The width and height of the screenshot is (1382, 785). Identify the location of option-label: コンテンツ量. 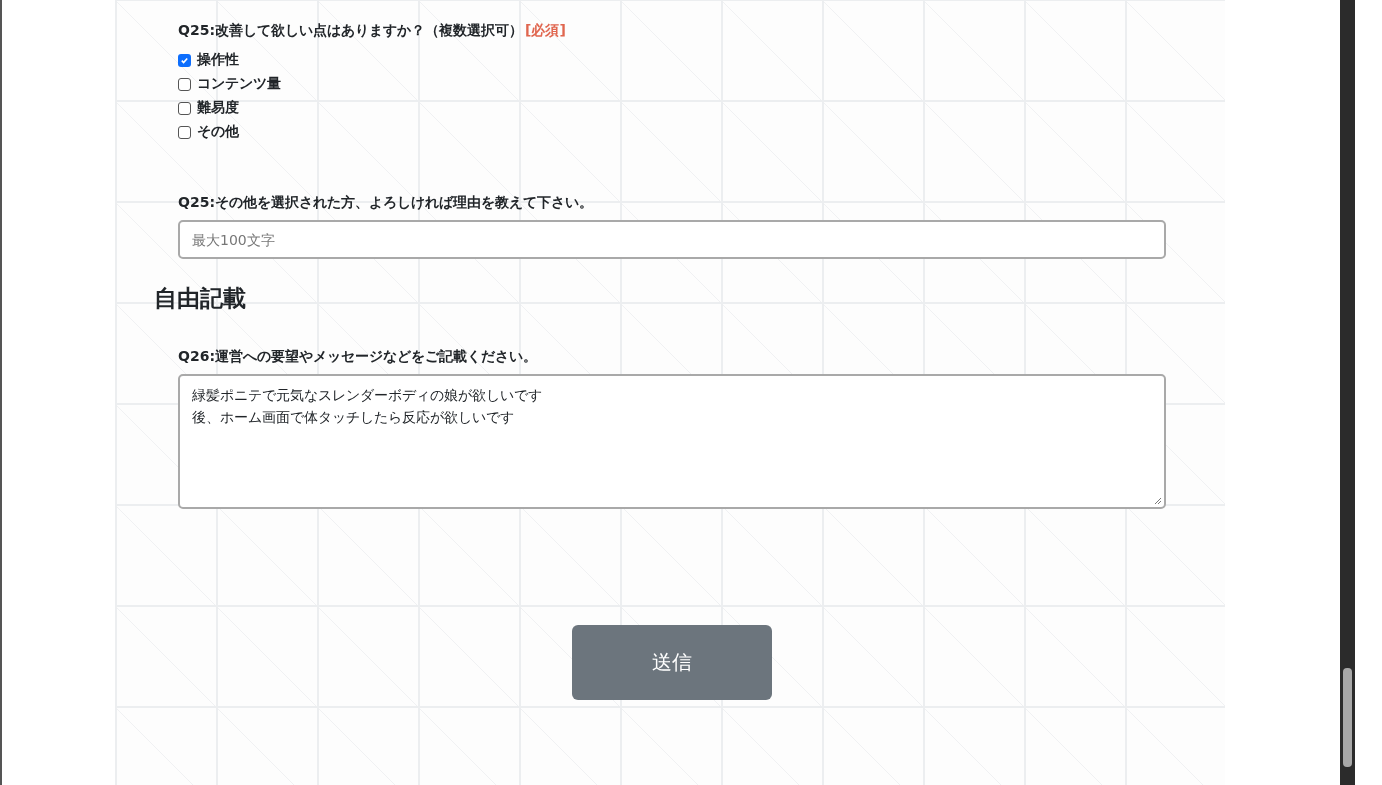
(239, 84).